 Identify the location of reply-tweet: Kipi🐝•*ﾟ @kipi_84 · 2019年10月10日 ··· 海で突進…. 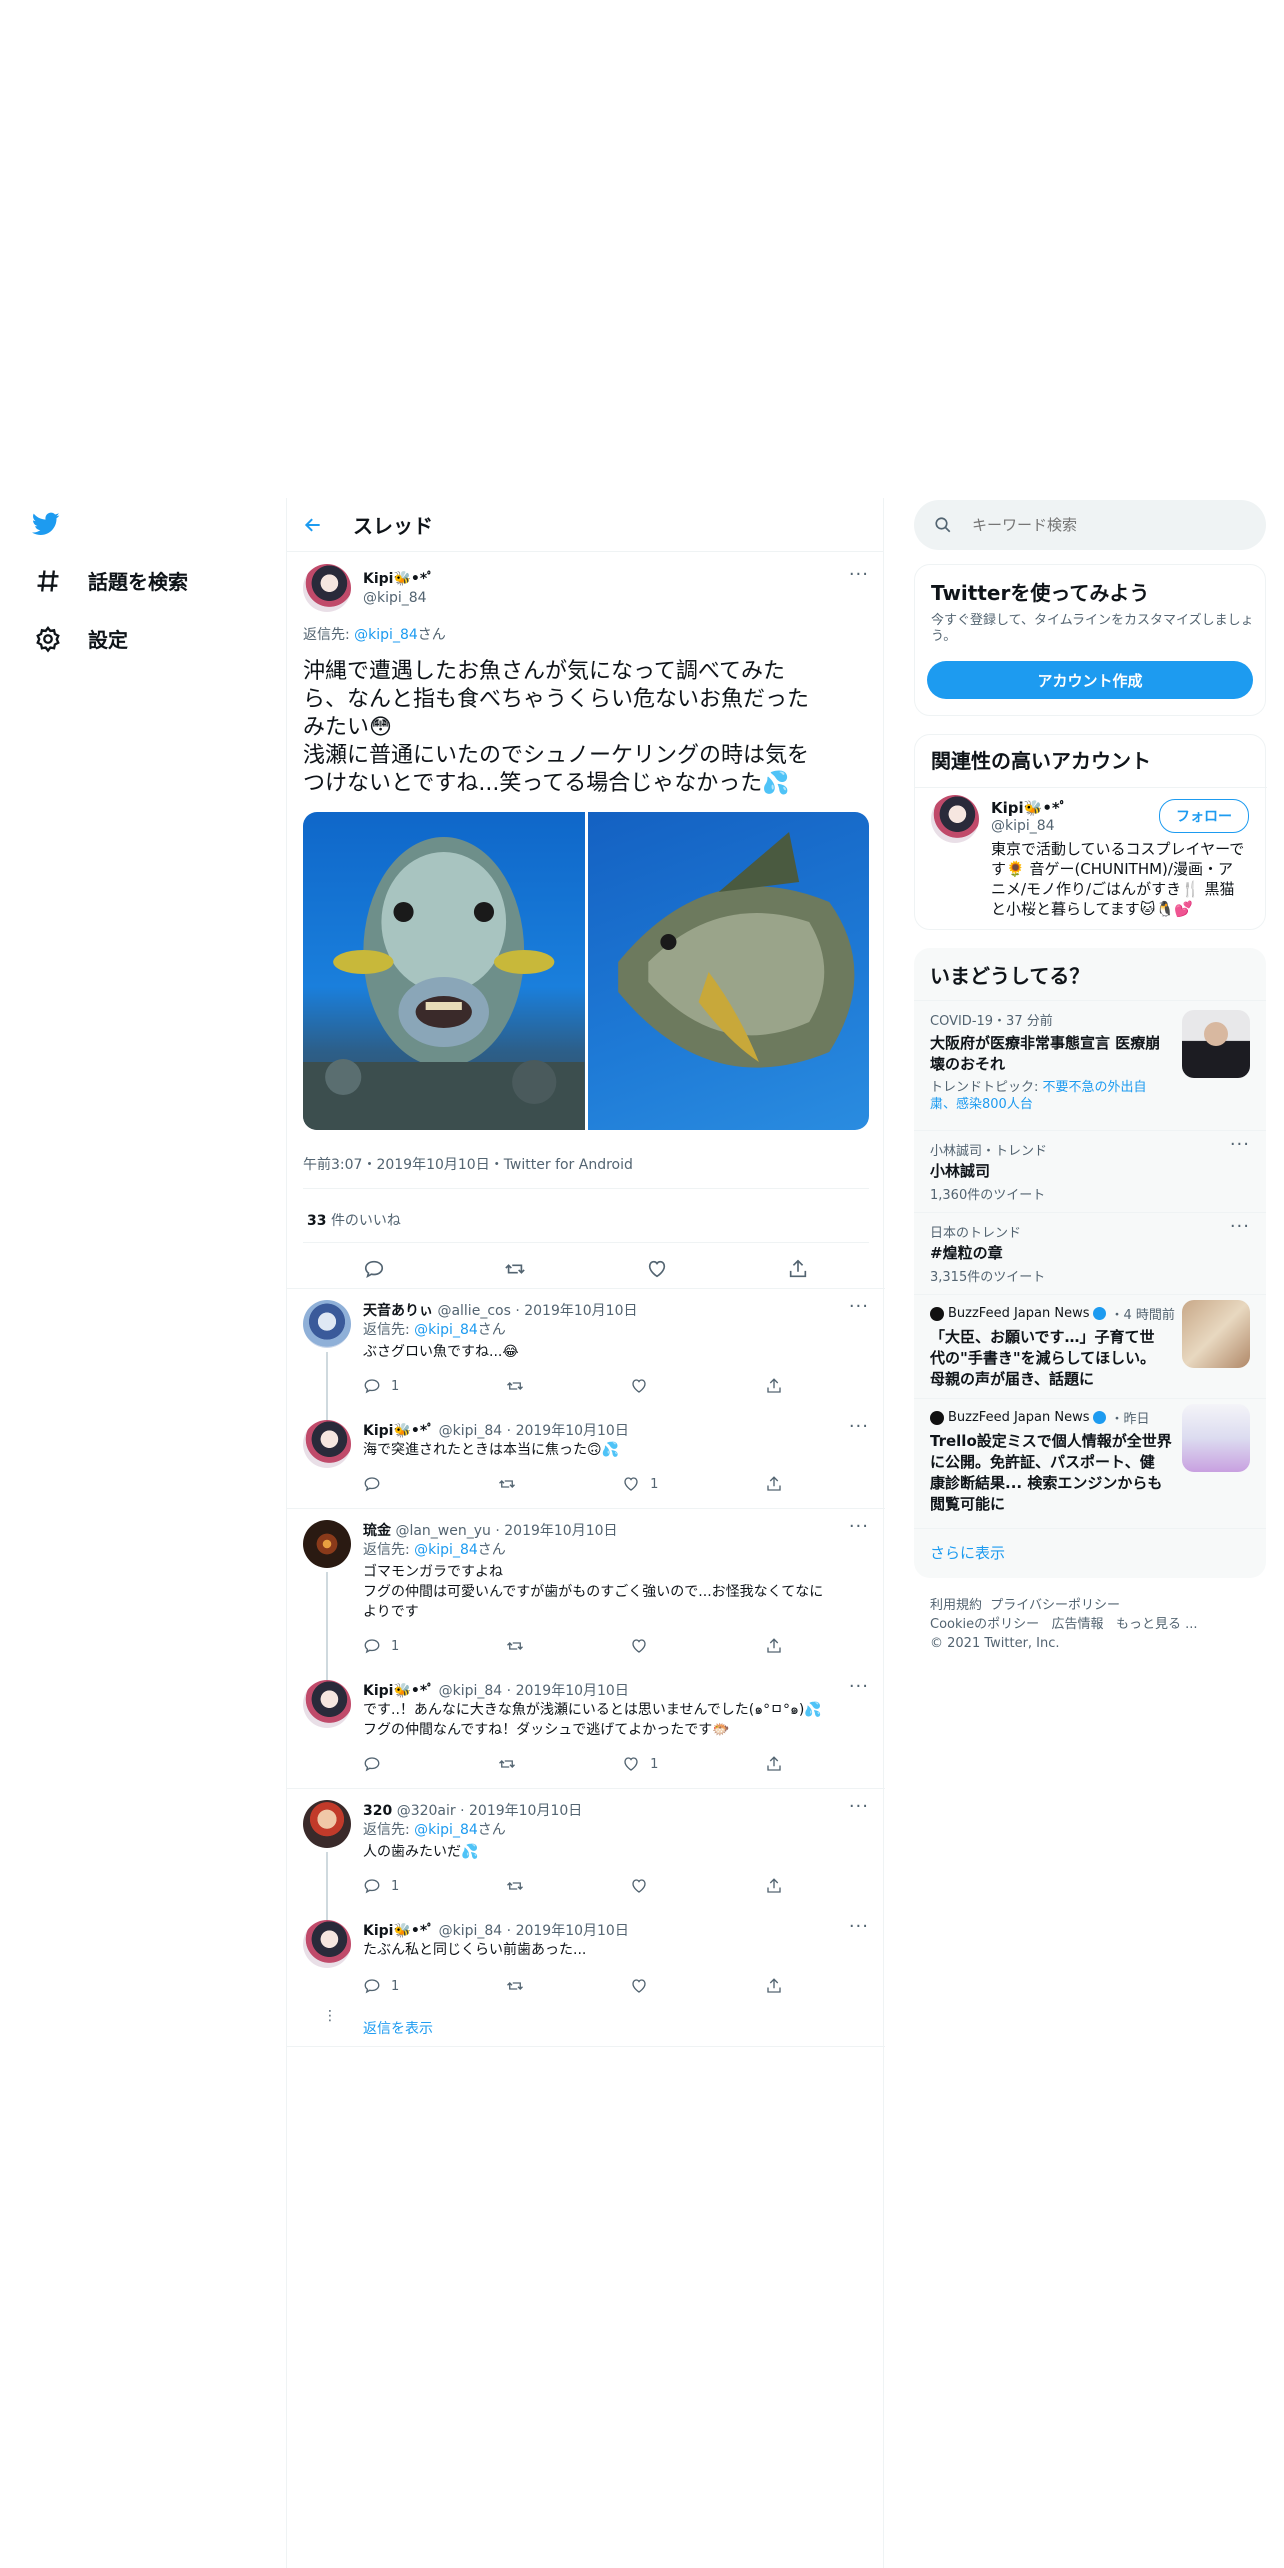
(586, 1468).